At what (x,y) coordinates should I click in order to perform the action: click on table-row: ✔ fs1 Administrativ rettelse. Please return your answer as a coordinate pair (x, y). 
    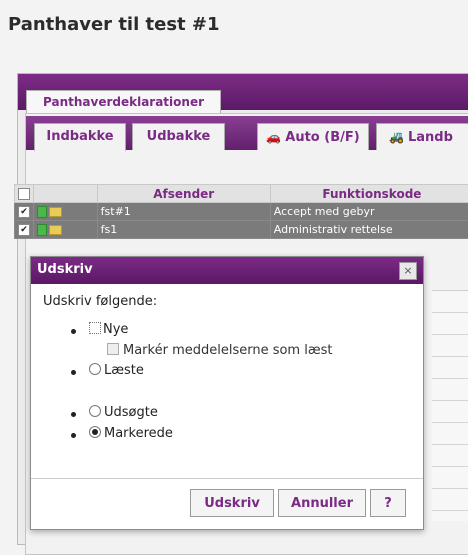
    Looking at the image, I should click on (241, 230).